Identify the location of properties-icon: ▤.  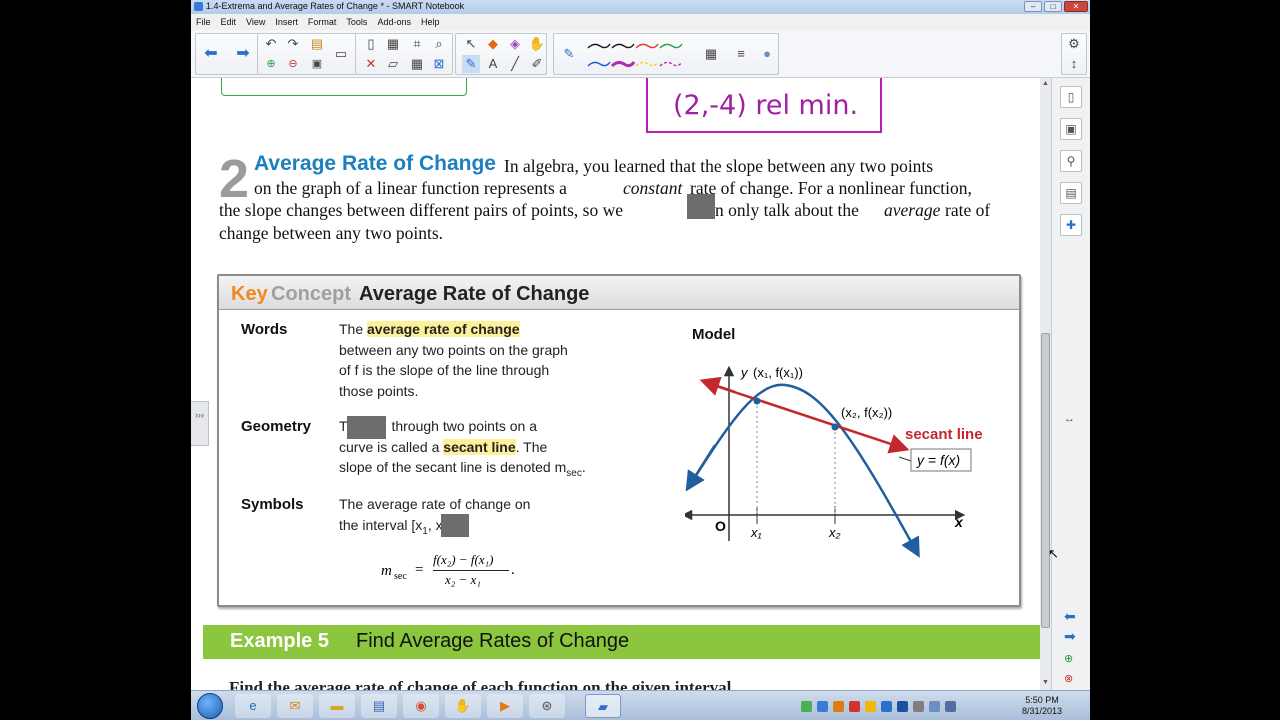
(1071, 193).